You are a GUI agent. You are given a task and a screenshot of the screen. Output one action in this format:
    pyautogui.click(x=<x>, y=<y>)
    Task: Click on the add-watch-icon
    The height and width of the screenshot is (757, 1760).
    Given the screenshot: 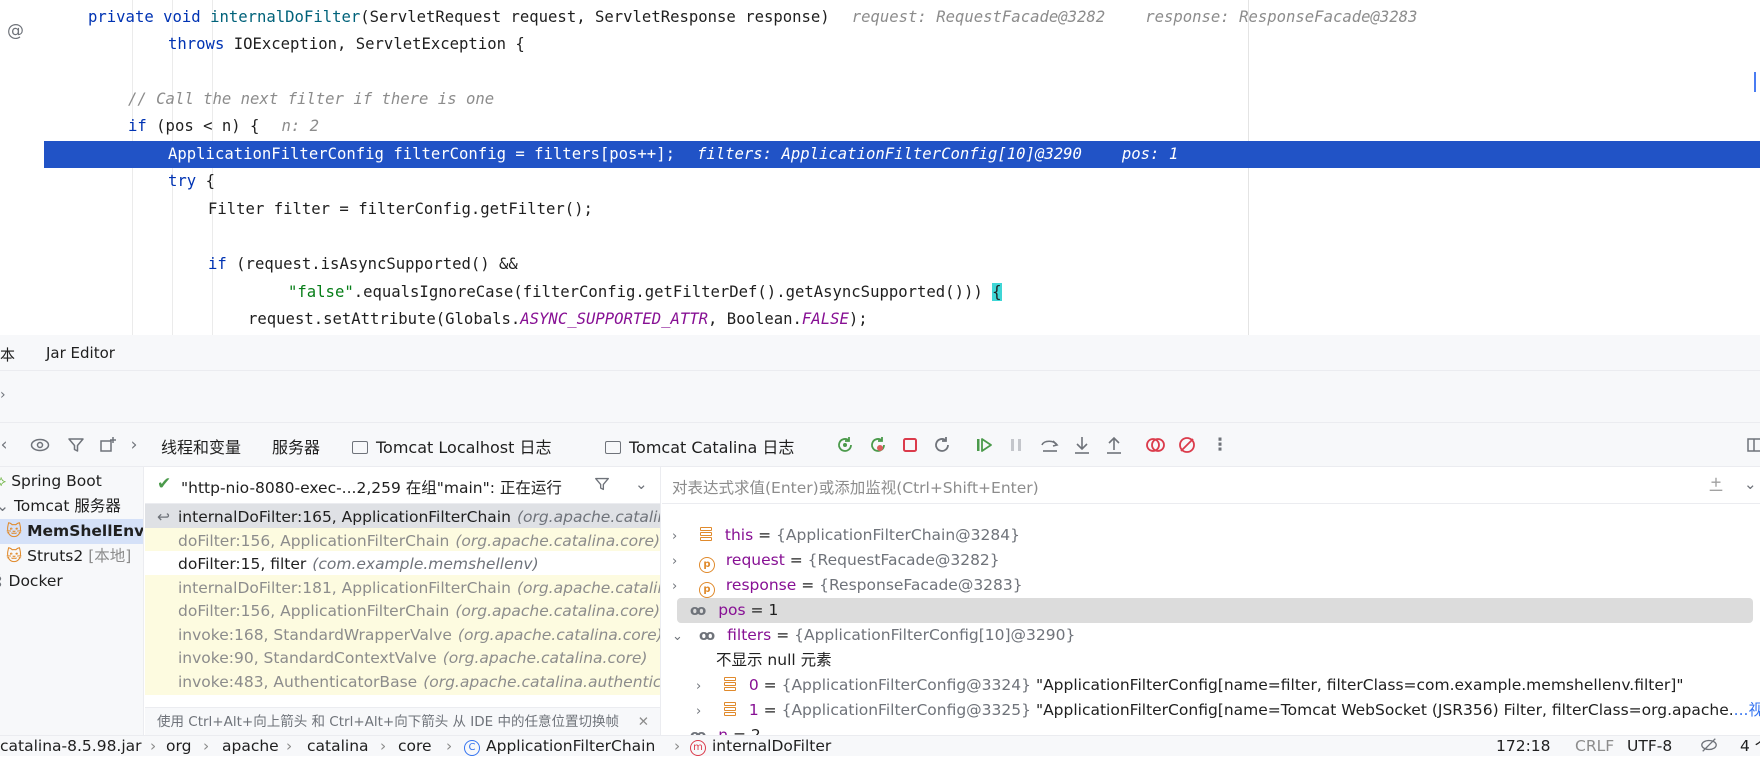 What is the action you would take?
    pyautogui.click(x=1716, y=486)
    